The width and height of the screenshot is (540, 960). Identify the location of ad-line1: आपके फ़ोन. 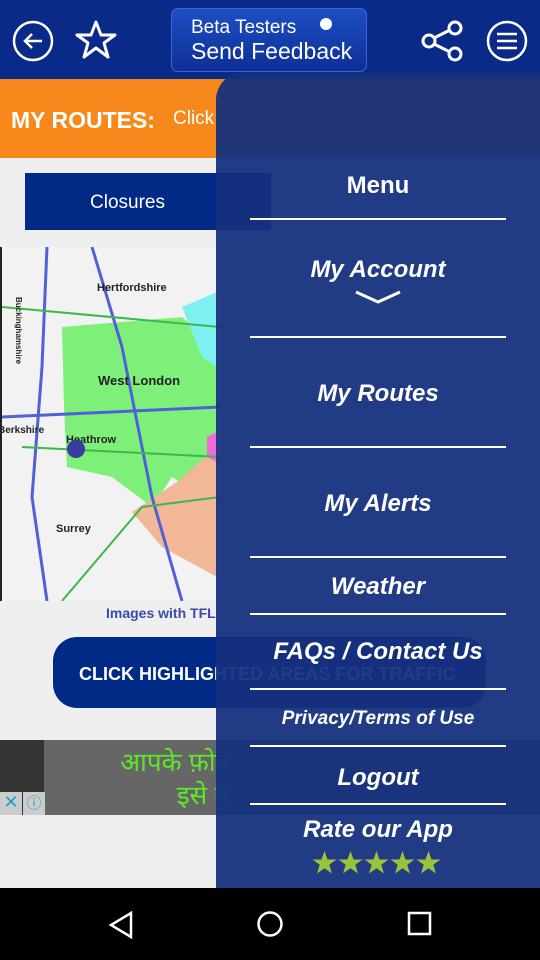
(175, 762).